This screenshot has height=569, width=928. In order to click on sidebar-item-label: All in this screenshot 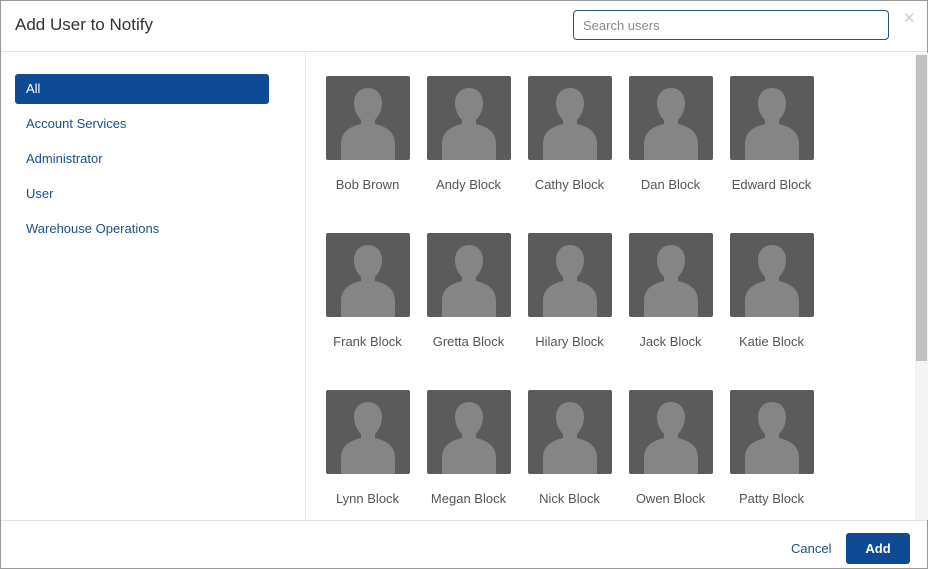, I will do `click(33, 88)`.